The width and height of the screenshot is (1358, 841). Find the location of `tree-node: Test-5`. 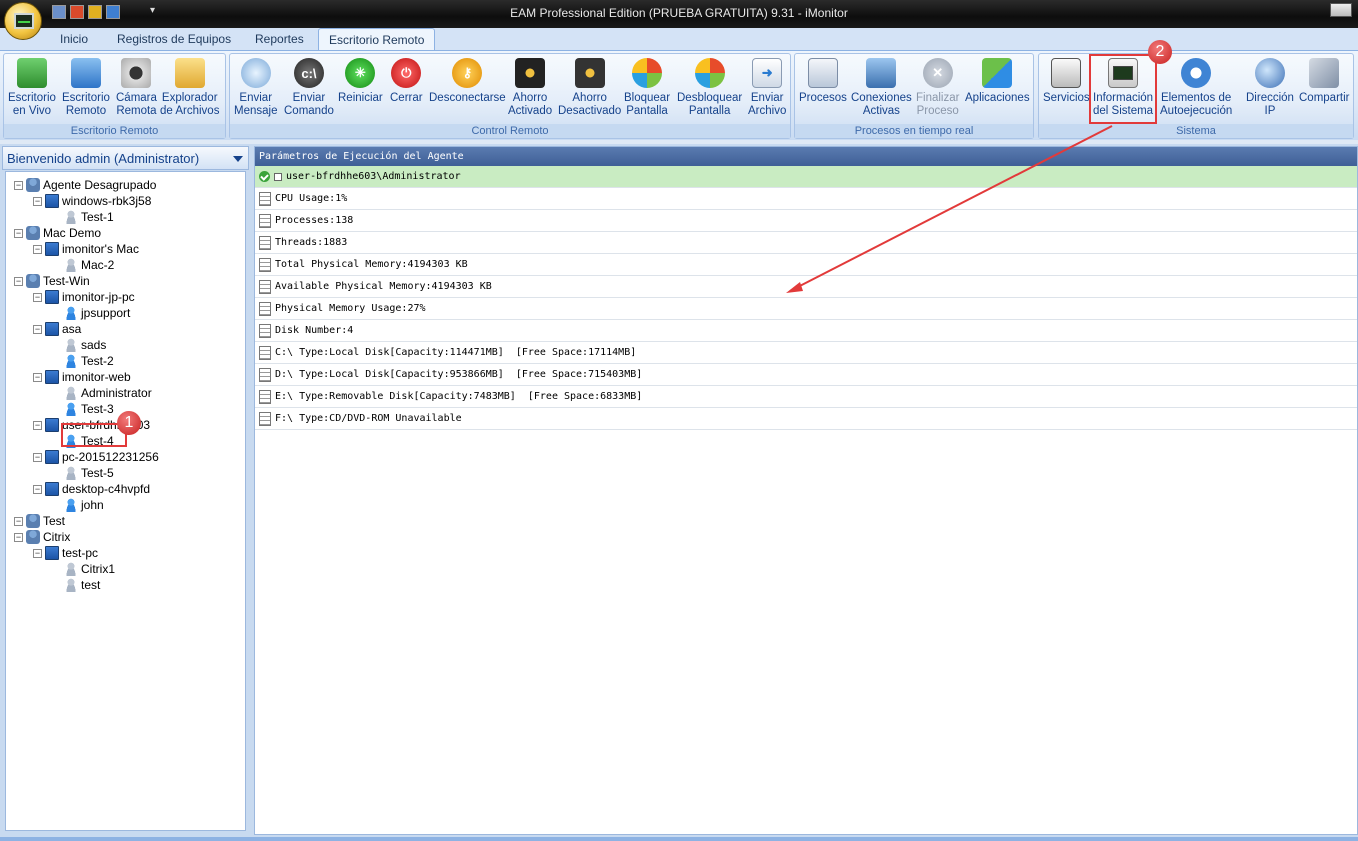

tree-node: Test-5 is located at coordinates (83, 473).